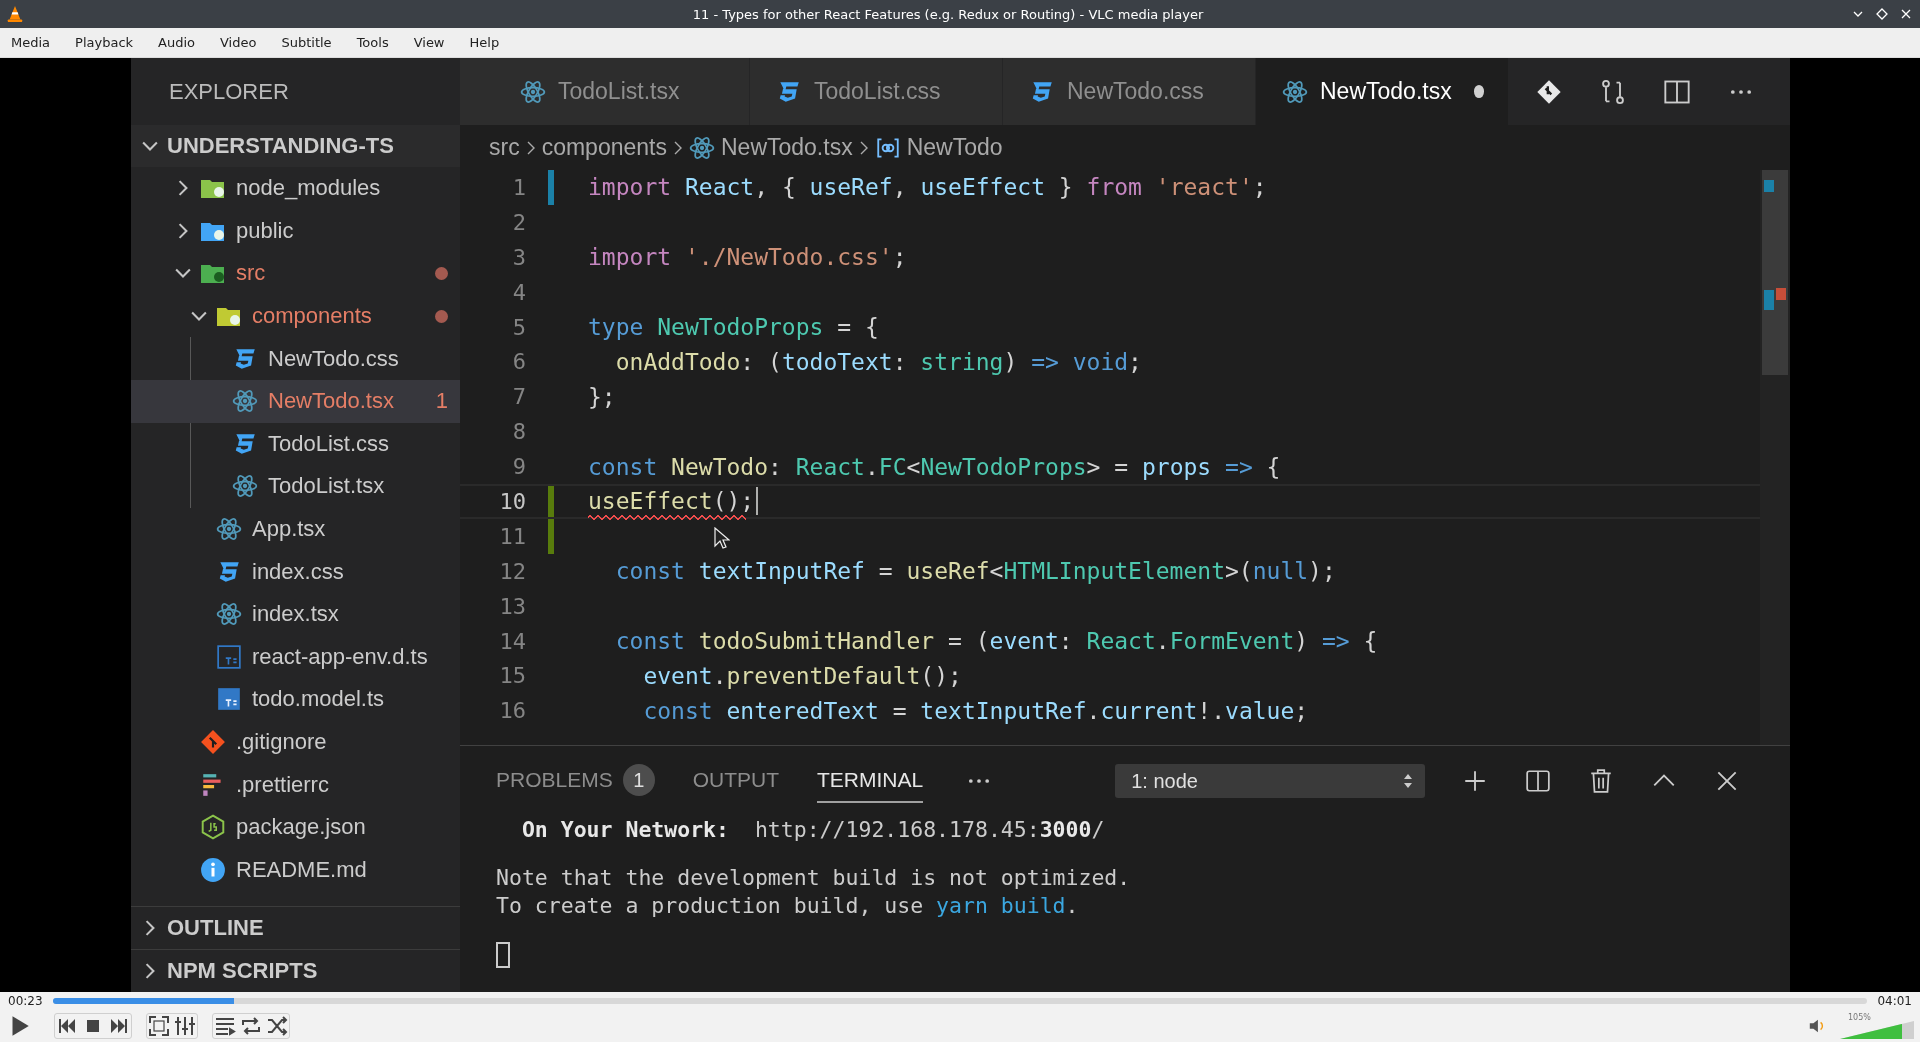 This screenshot has height=1042, width=1920. I want to click on terminal-cursor, so click(503, 955).